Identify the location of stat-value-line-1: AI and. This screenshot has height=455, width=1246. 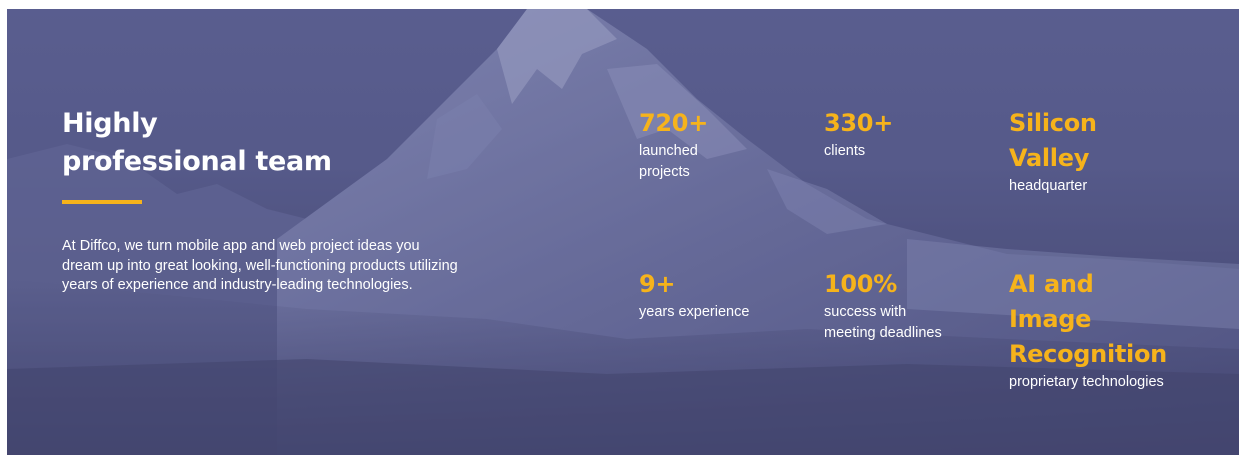
(1051, 284).